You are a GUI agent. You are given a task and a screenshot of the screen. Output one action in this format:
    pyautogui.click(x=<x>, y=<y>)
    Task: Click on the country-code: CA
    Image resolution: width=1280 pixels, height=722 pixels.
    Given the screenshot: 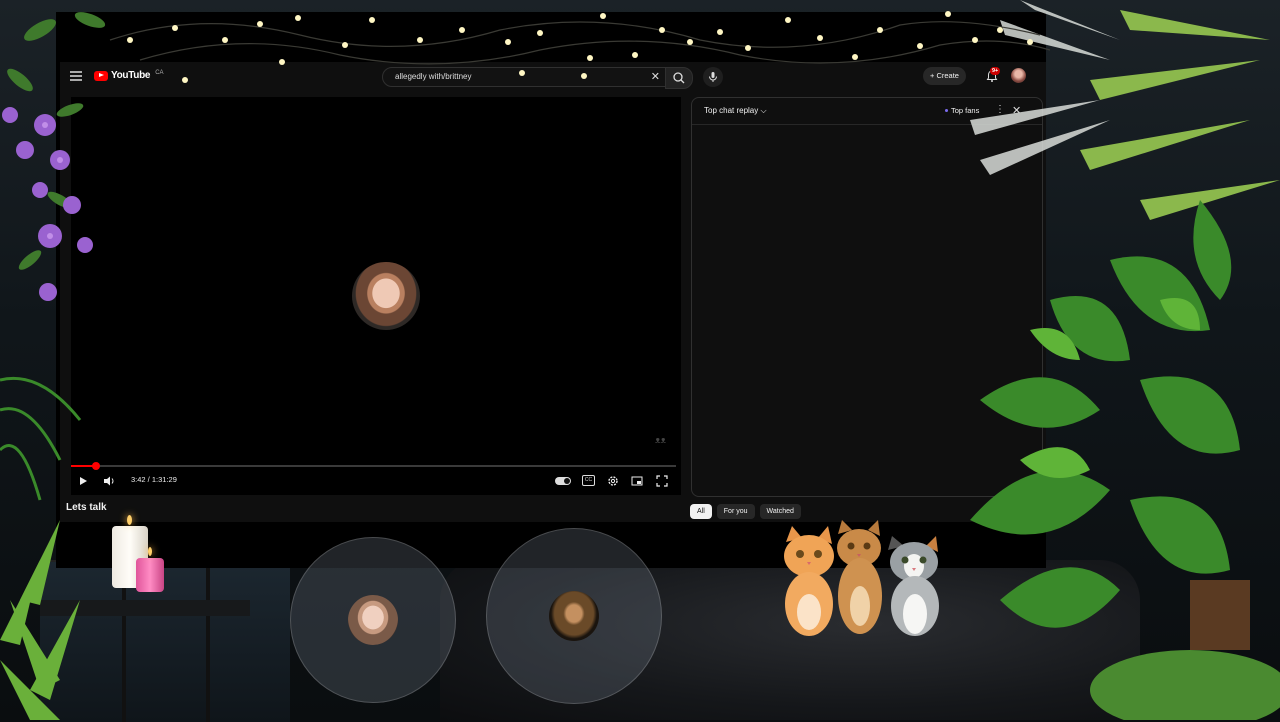 What is the action you would take?
    pyautogui.click(x=159, y=72)
    